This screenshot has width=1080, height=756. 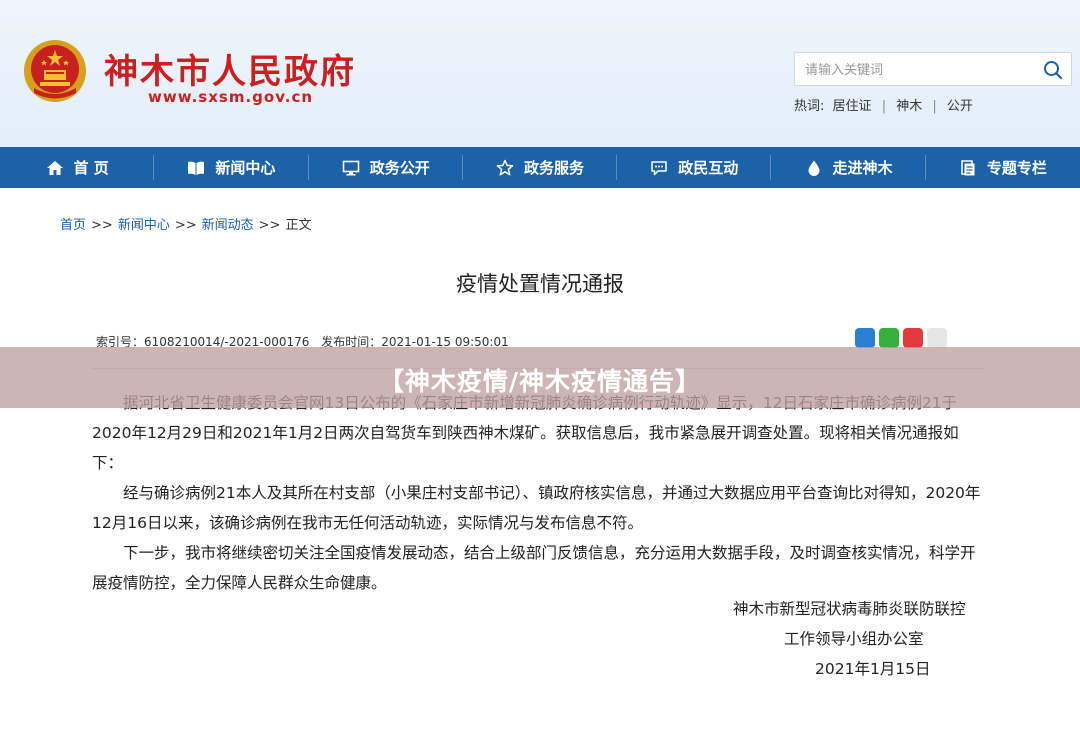 What do you see at coordinates (1053, 70) in the screenshot?
I see `search-icon` at bounding box center [1053, 70].